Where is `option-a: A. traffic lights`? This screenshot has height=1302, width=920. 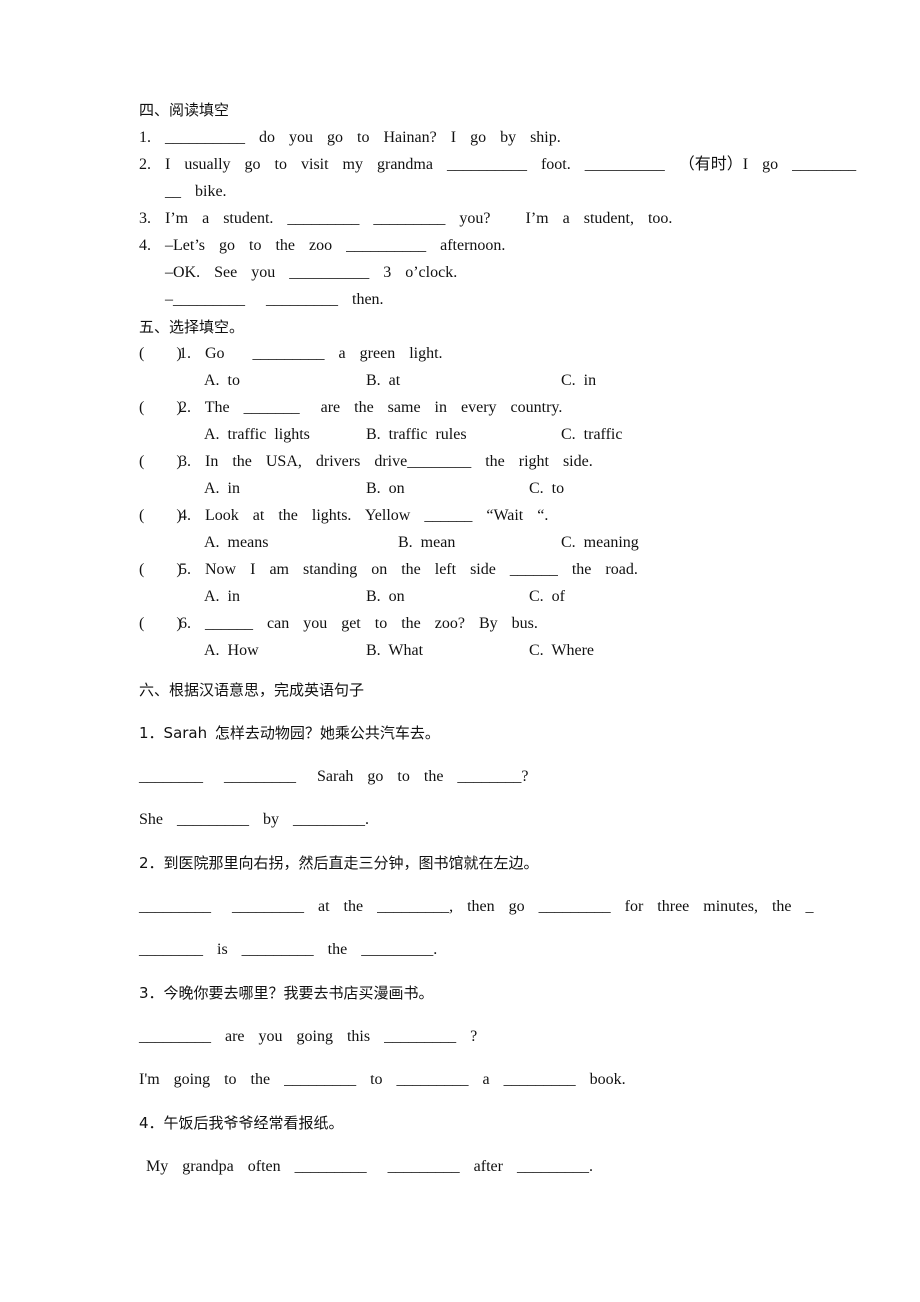
option-a: A. traffic lights is located at coordinates (257, 434).